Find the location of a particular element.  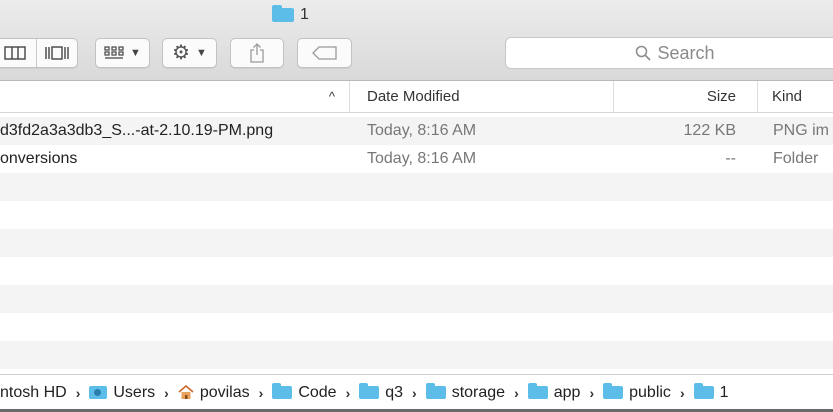

path-item-storage: storage is located at coordinates (465, 392).